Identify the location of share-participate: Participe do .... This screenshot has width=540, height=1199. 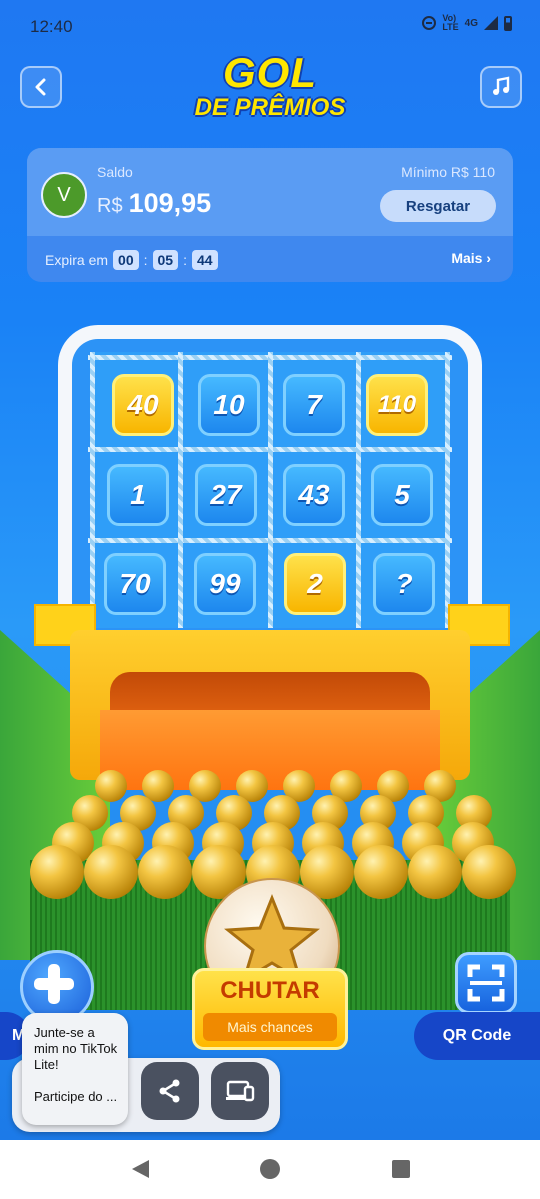
(76, 1096).